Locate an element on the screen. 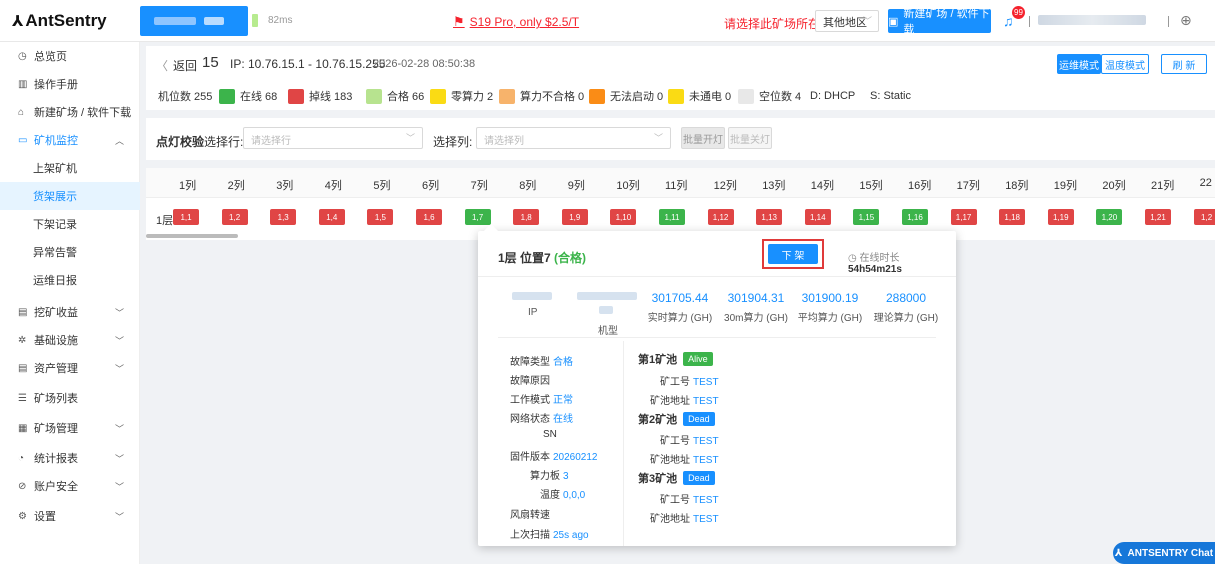 This screenshot has width=1215, height=564. sidebar-item-label: 矿场管理 is located at coordinates (56, 429).